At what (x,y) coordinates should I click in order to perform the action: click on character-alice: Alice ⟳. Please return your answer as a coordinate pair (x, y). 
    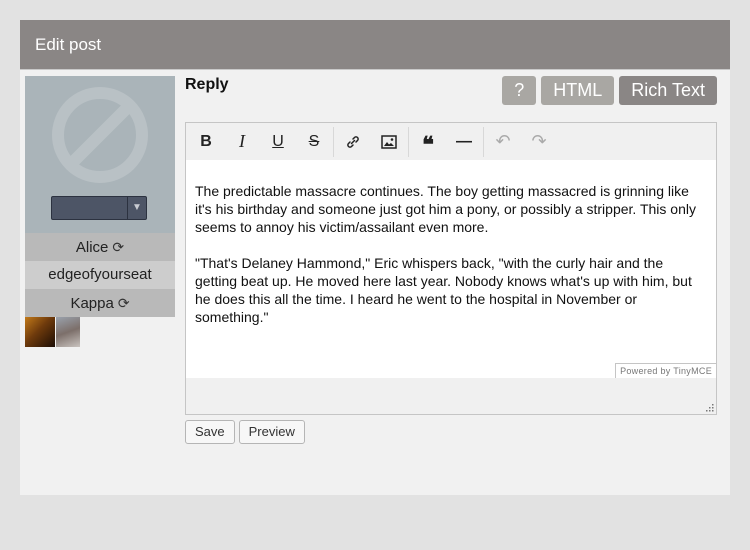
    Looking at the image, I should click on (100, 247).